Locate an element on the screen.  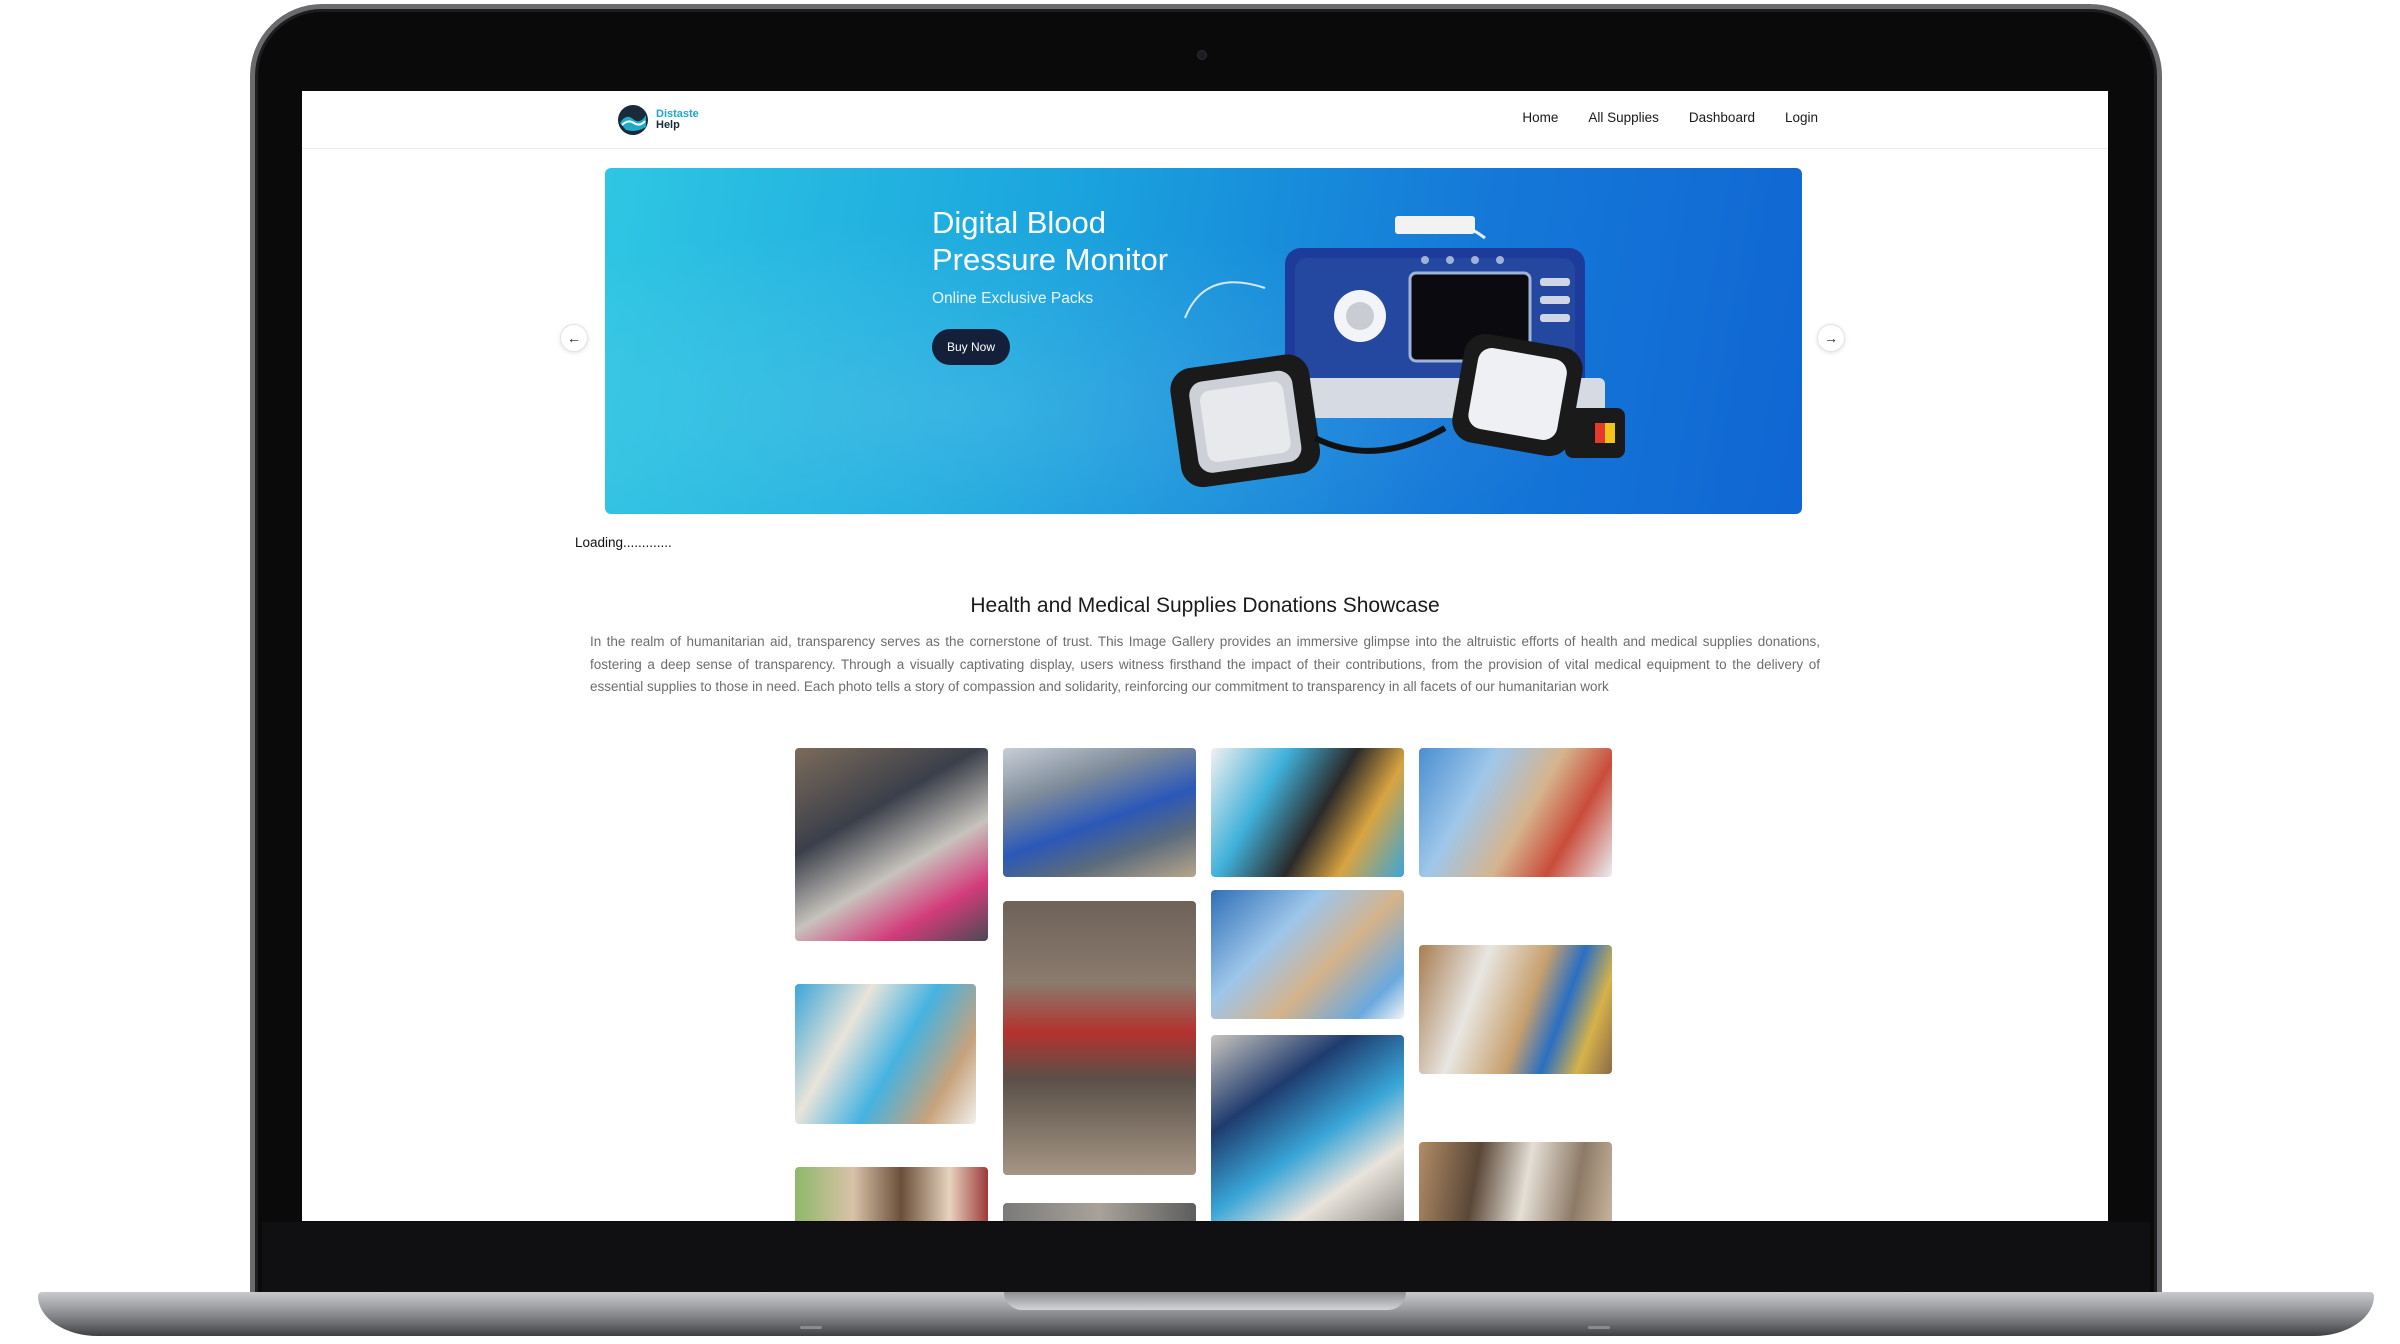
carousel-next-button: → is located at coordinates (1831, 338).